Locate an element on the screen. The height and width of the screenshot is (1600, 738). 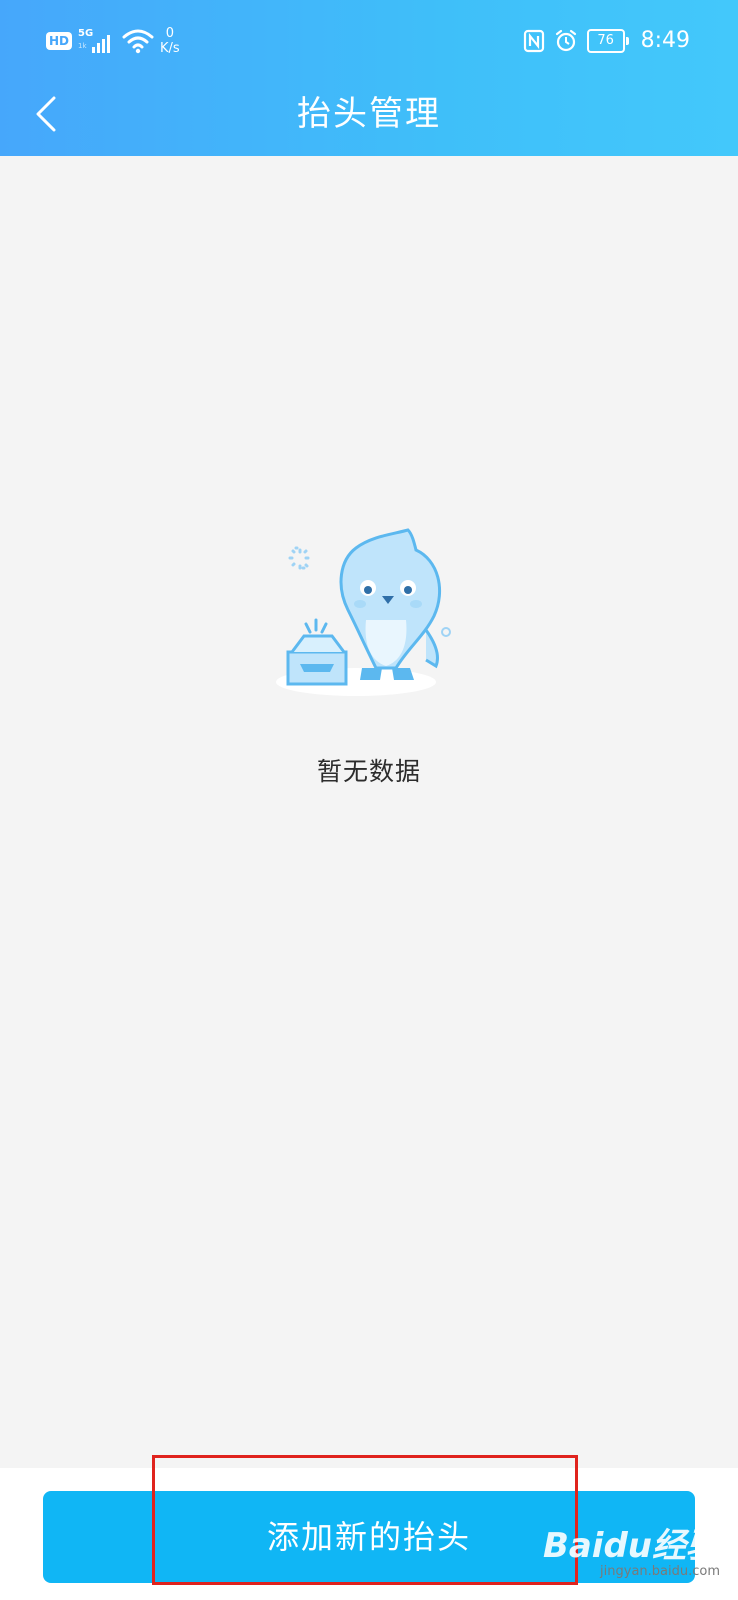
baidu-watermark: Baidu经验 jingyan.baidu.com is located at coordinates (631, 1554).